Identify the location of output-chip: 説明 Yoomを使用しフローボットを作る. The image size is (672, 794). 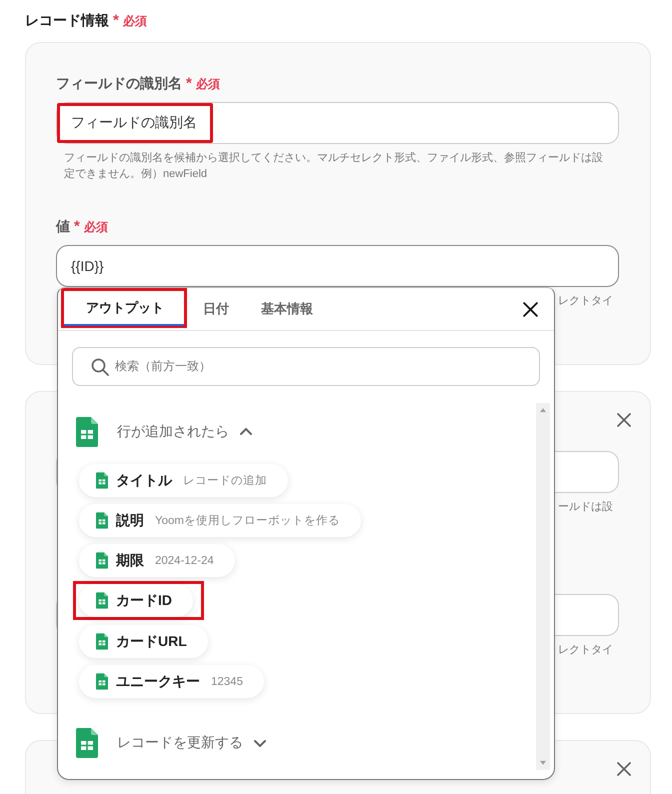
(220, 520).